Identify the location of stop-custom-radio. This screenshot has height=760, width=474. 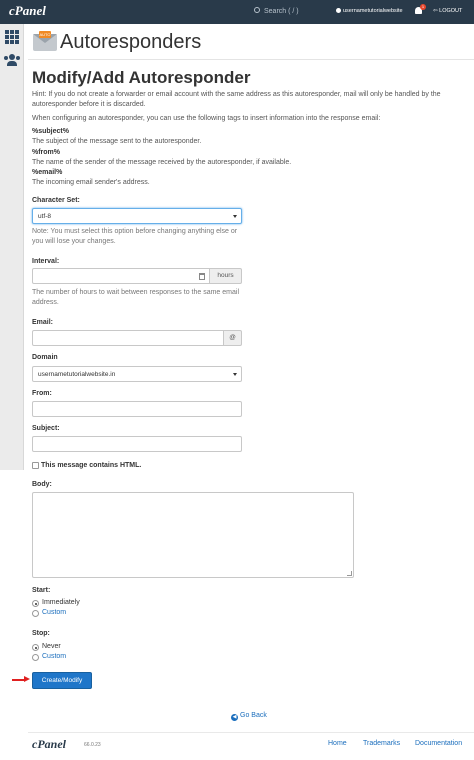
(35, 657).